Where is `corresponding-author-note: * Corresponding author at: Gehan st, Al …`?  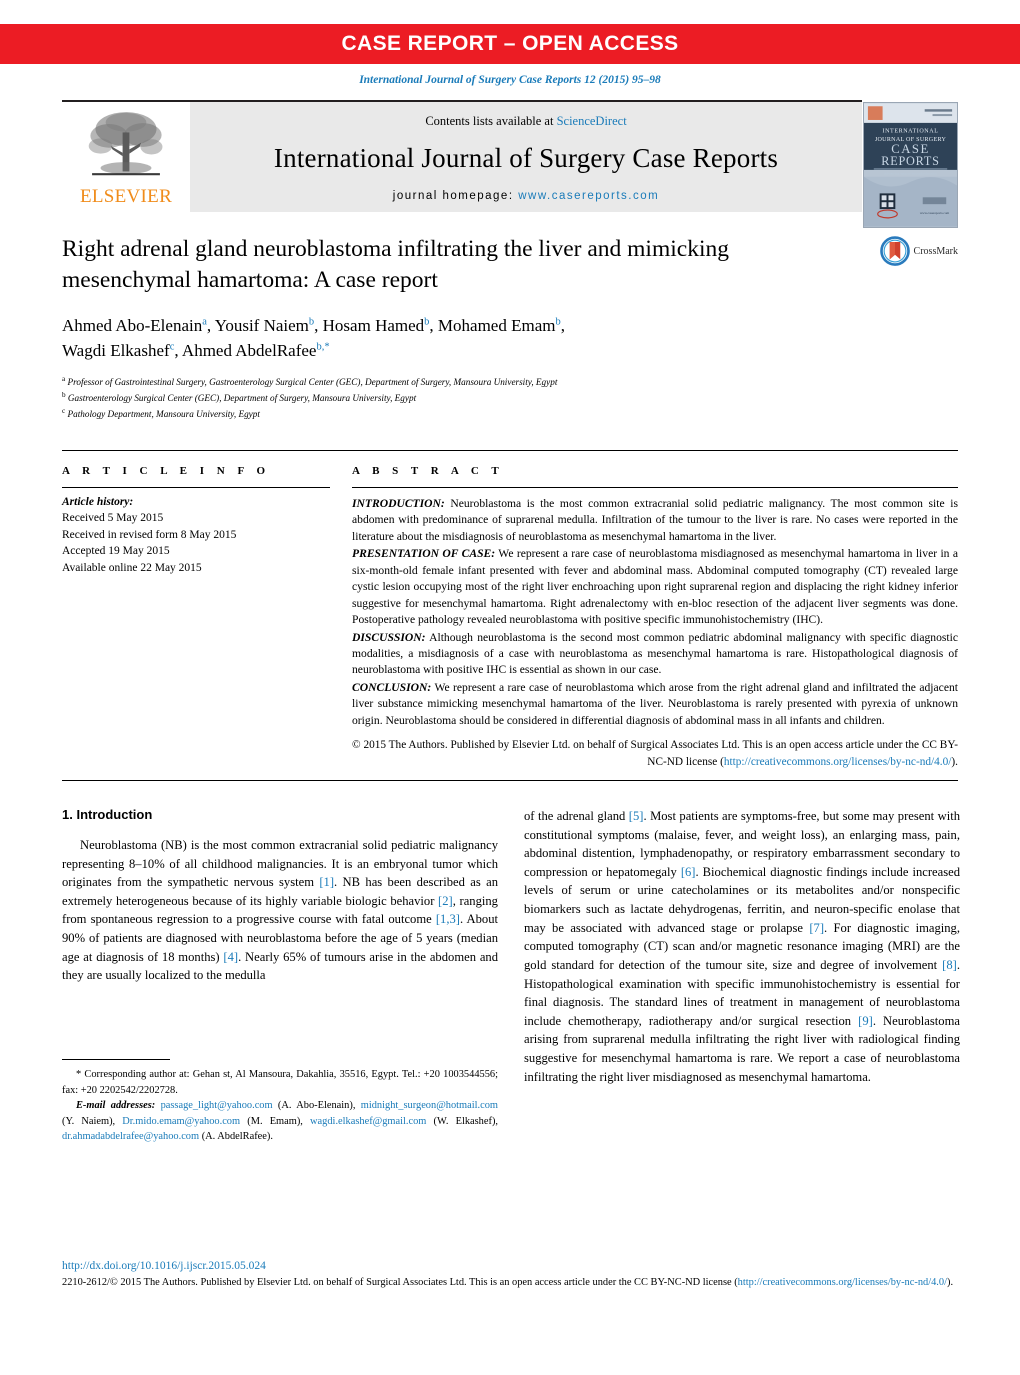
corresponding-author-note: * Corresponding author at: Gehan st, Al … is located at coordinates (280, 1082).